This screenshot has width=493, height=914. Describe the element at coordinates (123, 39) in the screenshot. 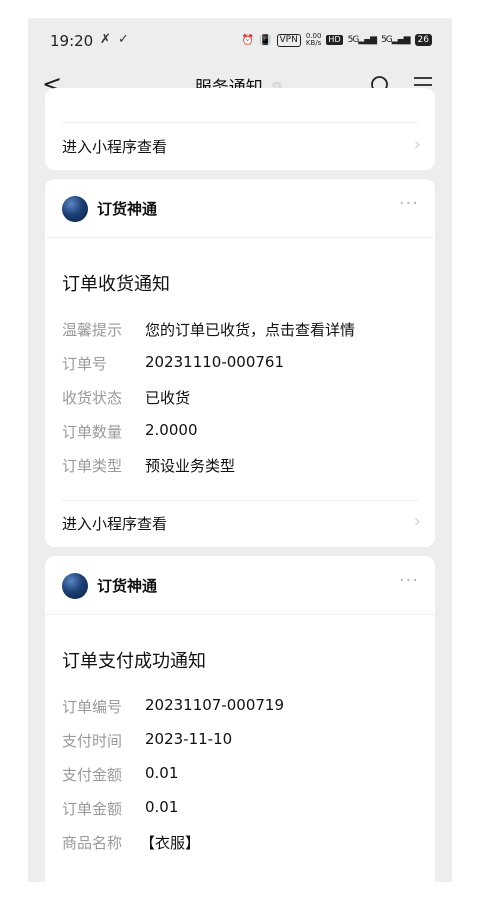

I see `status-glyph-2: ✓` at that location.